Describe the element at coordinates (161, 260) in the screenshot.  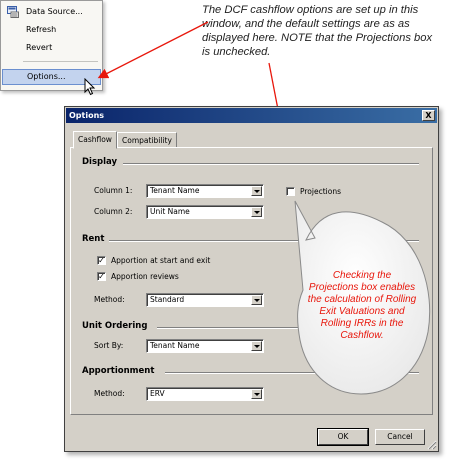
I see `apportion-start-exit-label: Apportion at start and exit` at that location.